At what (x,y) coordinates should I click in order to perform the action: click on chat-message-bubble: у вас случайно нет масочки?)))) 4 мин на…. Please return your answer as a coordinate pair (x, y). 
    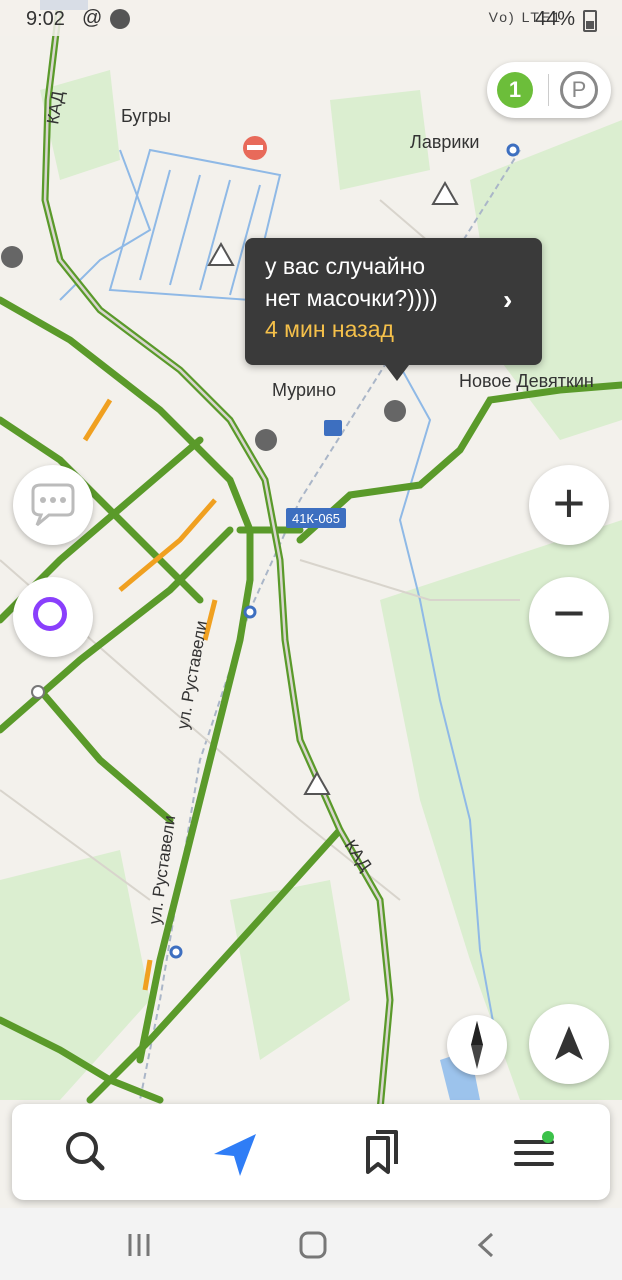
    Looking at the image, I should click on (393, 309).